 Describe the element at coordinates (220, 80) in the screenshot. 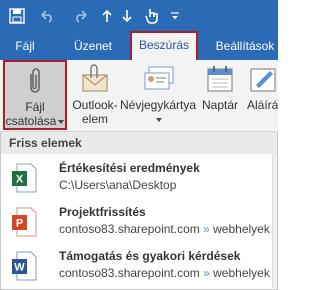

I see `calendar-icon` at that location.